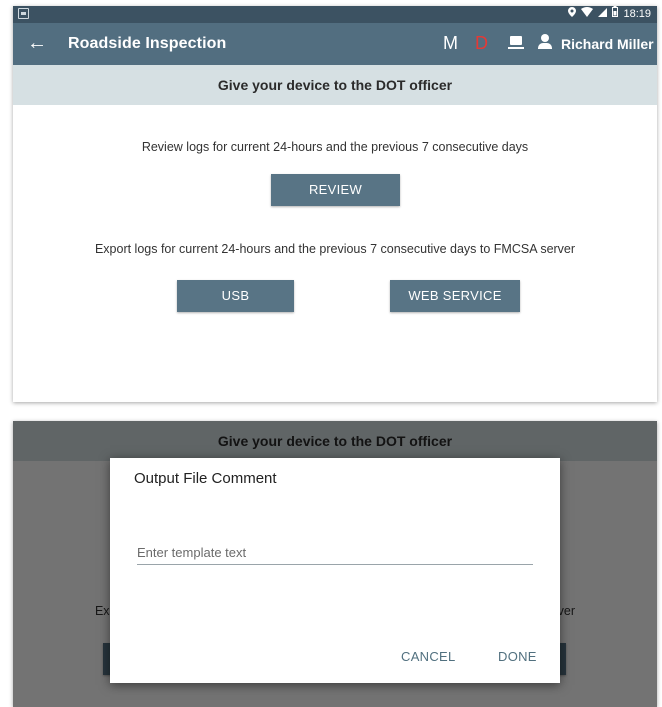  I want to click on back-arrow-icon: ←, so click(37, 43).